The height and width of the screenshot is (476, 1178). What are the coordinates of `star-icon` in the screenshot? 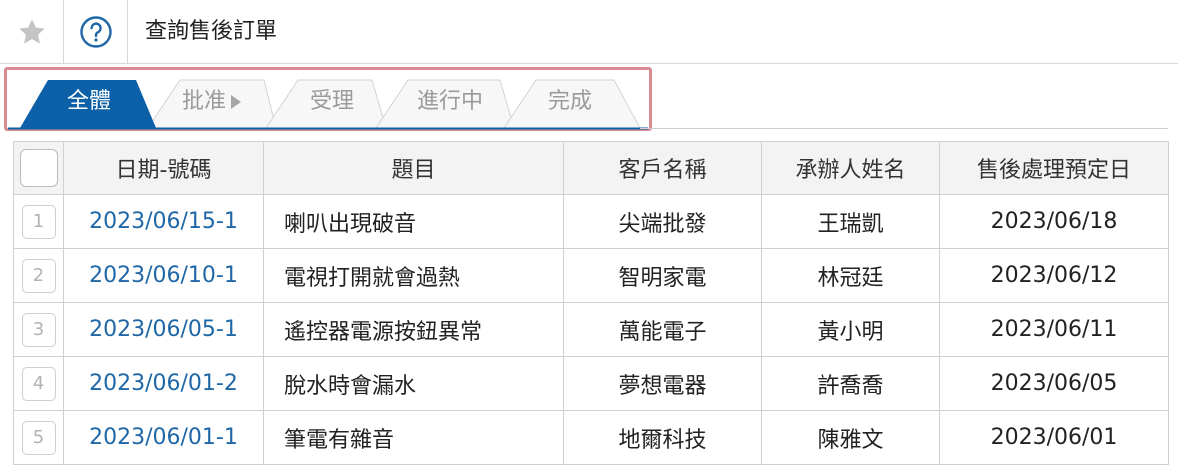 It's located at (31, 31).